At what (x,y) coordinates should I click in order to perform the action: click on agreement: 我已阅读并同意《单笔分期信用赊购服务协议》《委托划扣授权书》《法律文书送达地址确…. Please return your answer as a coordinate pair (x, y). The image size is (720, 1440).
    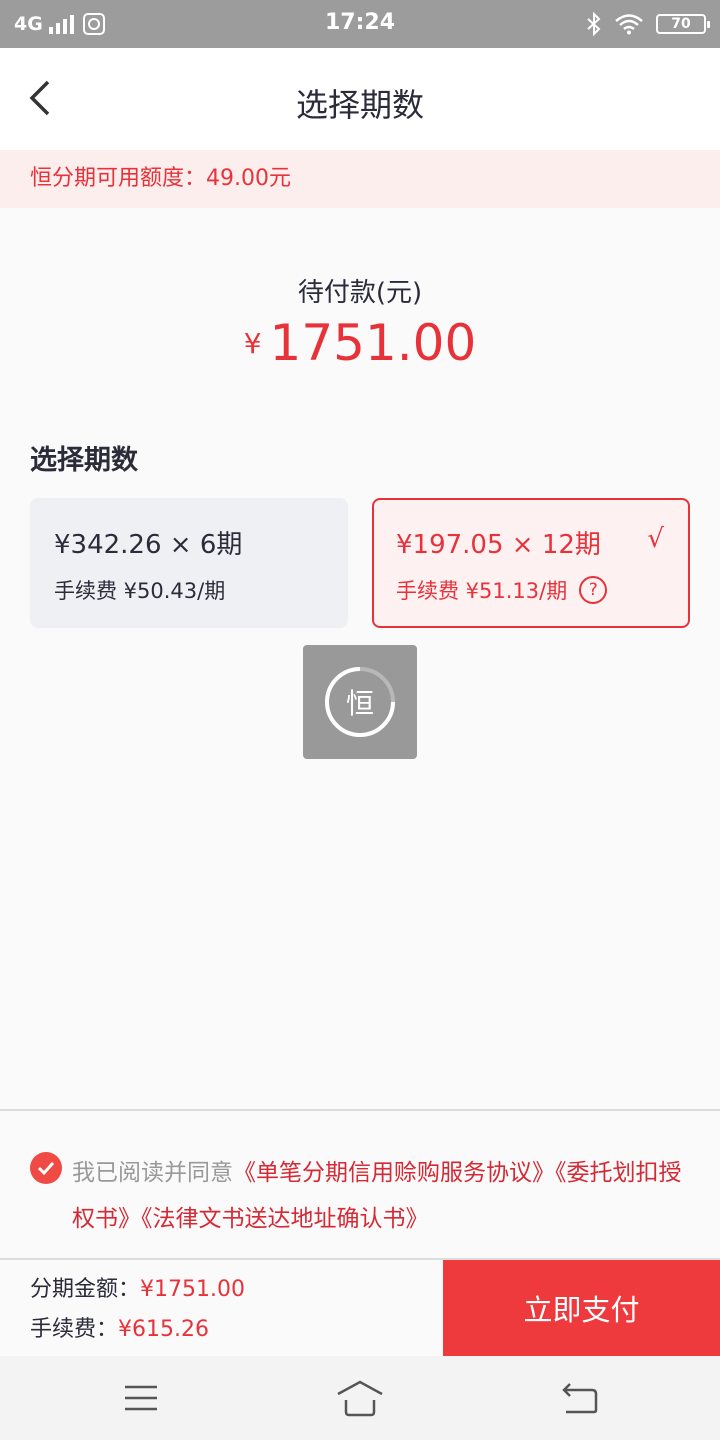
    Looking at the image, I should click on (360, 1196).